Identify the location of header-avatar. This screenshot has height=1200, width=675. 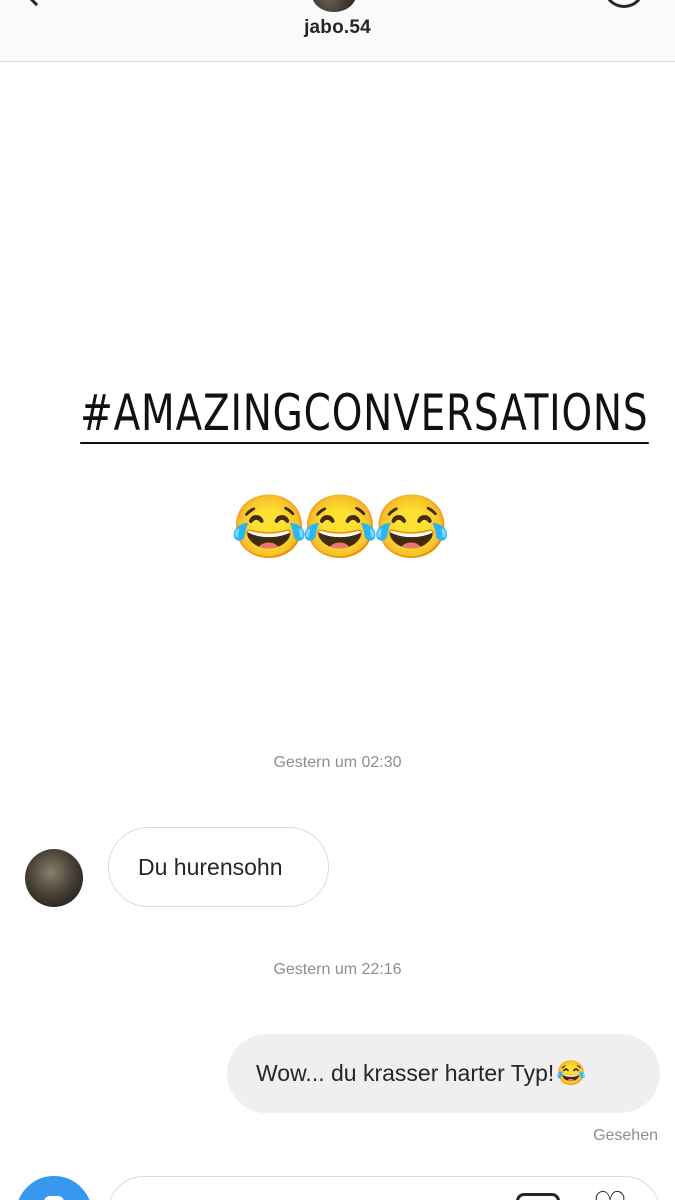
(334, 6).